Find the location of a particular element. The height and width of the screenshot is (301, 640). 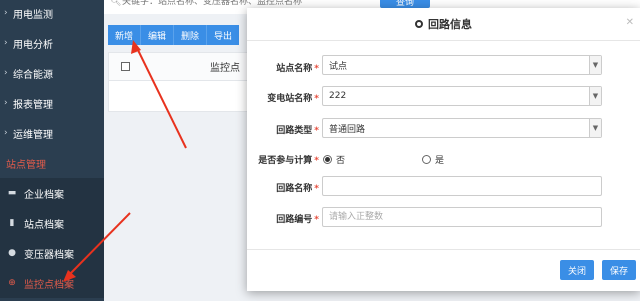

annotation-arrow-monitor-point is located at coordinates (97, 247).